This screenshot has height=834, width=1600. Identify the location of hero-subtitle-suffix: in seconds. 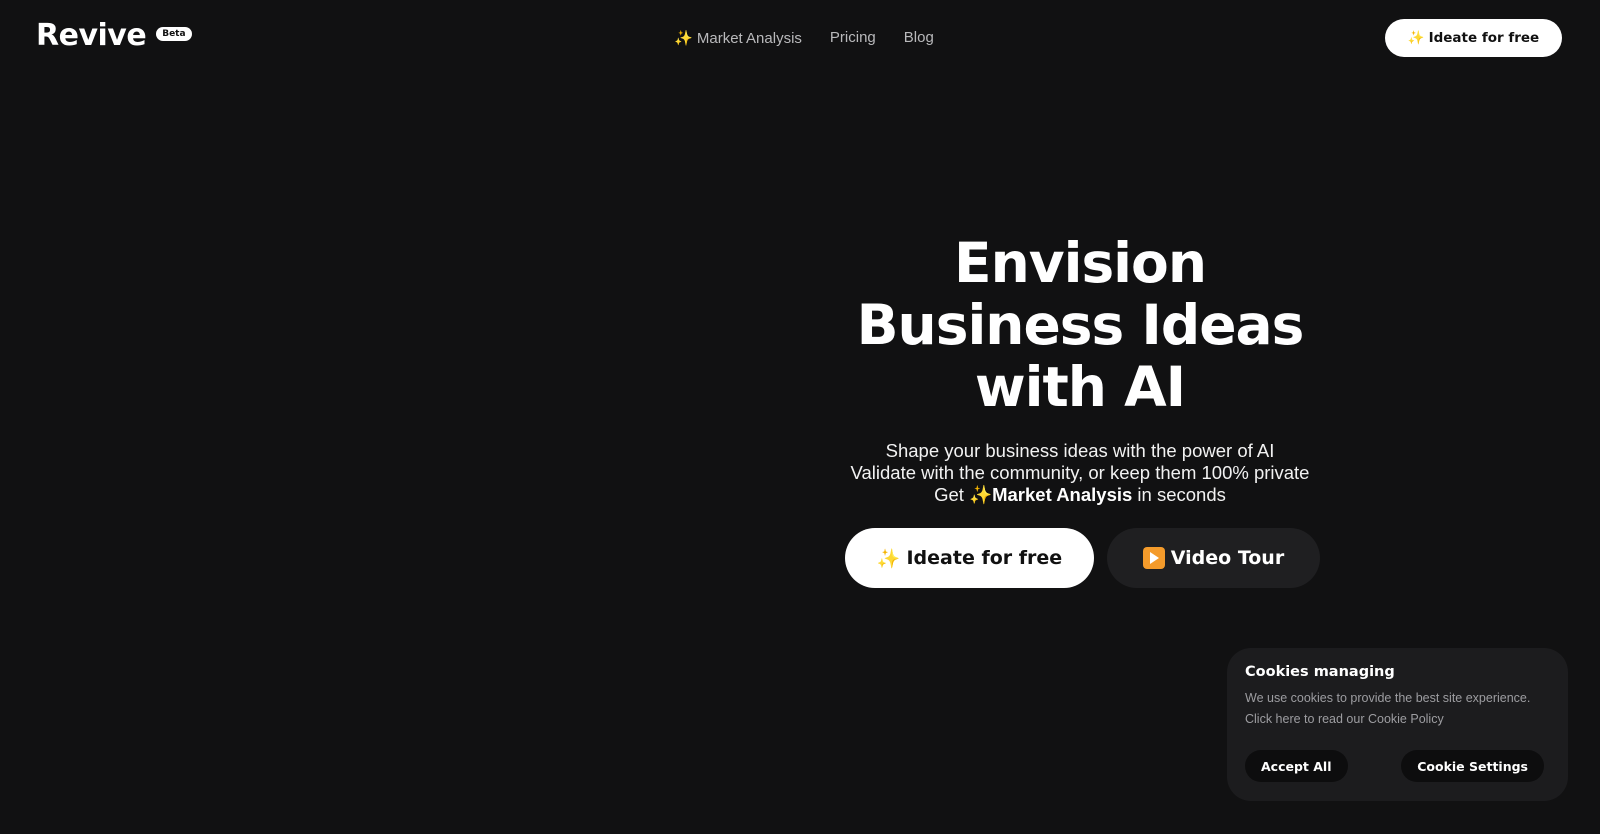
(1179, 494).